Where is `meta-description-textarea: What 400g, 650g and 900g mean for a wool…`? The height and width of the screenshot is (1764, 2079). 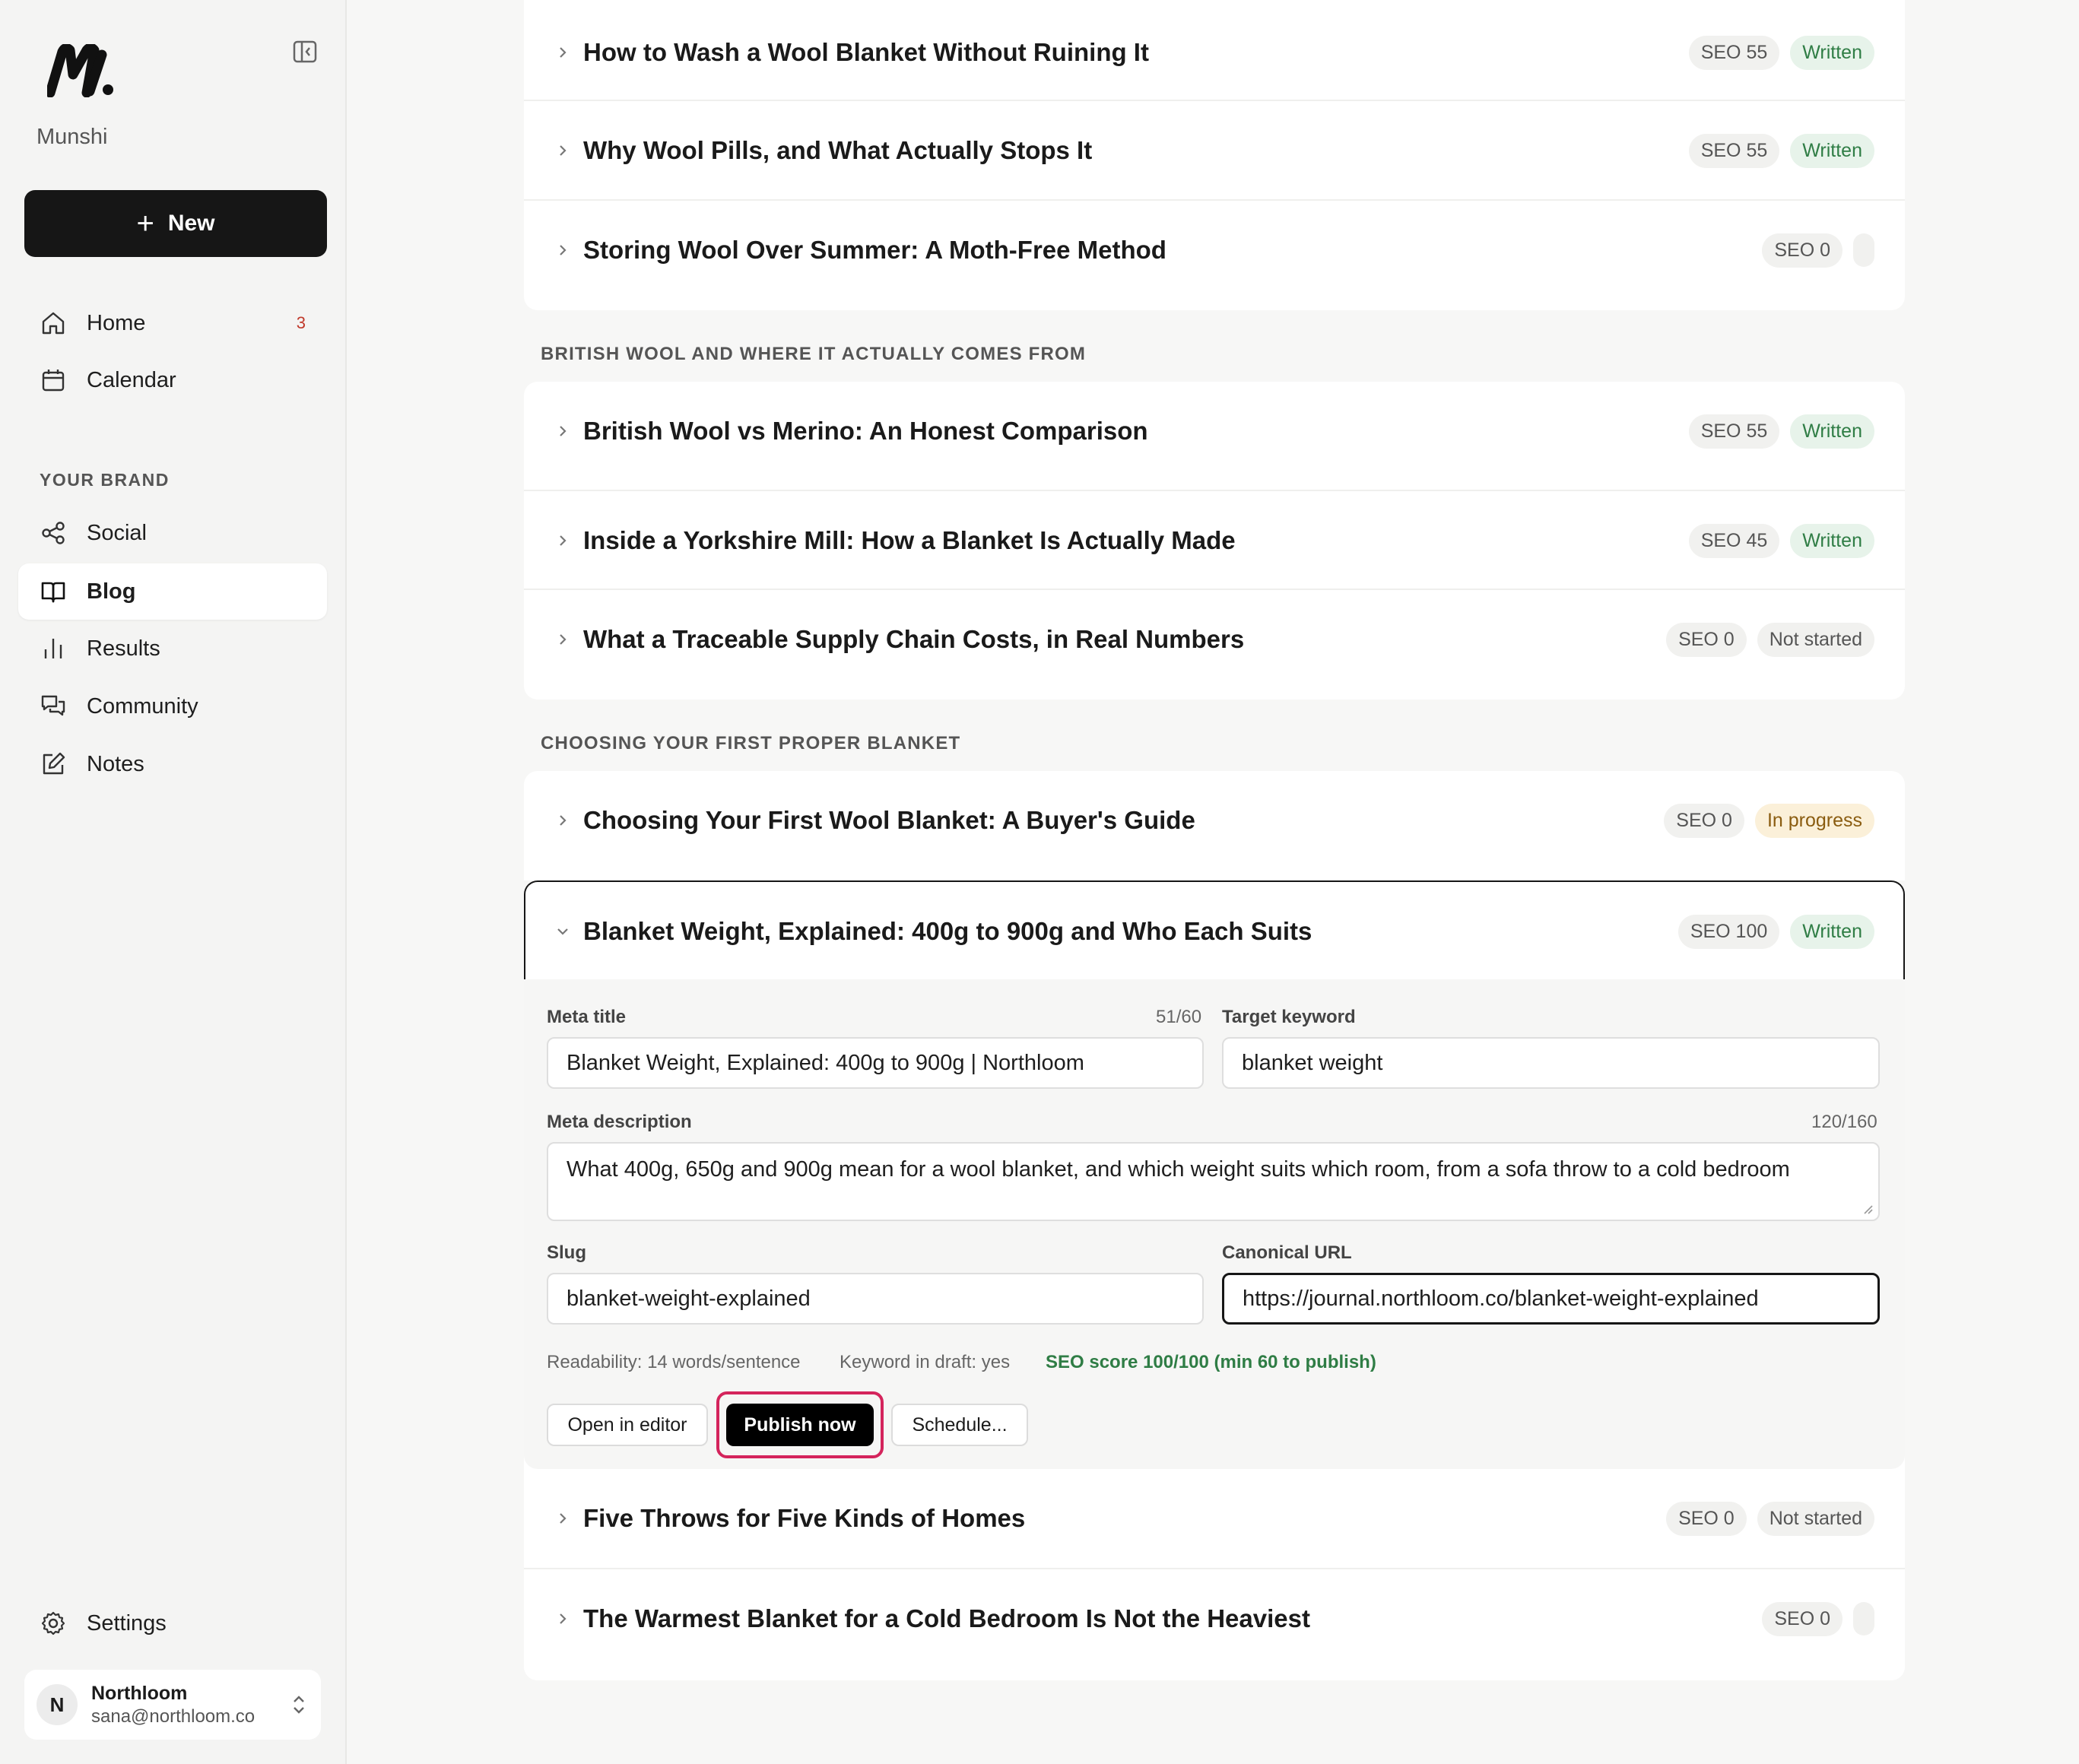 meta-description-textarea: What 400g, 650g and 900g mean for a wool… is located at coordinates (1213, 1181).